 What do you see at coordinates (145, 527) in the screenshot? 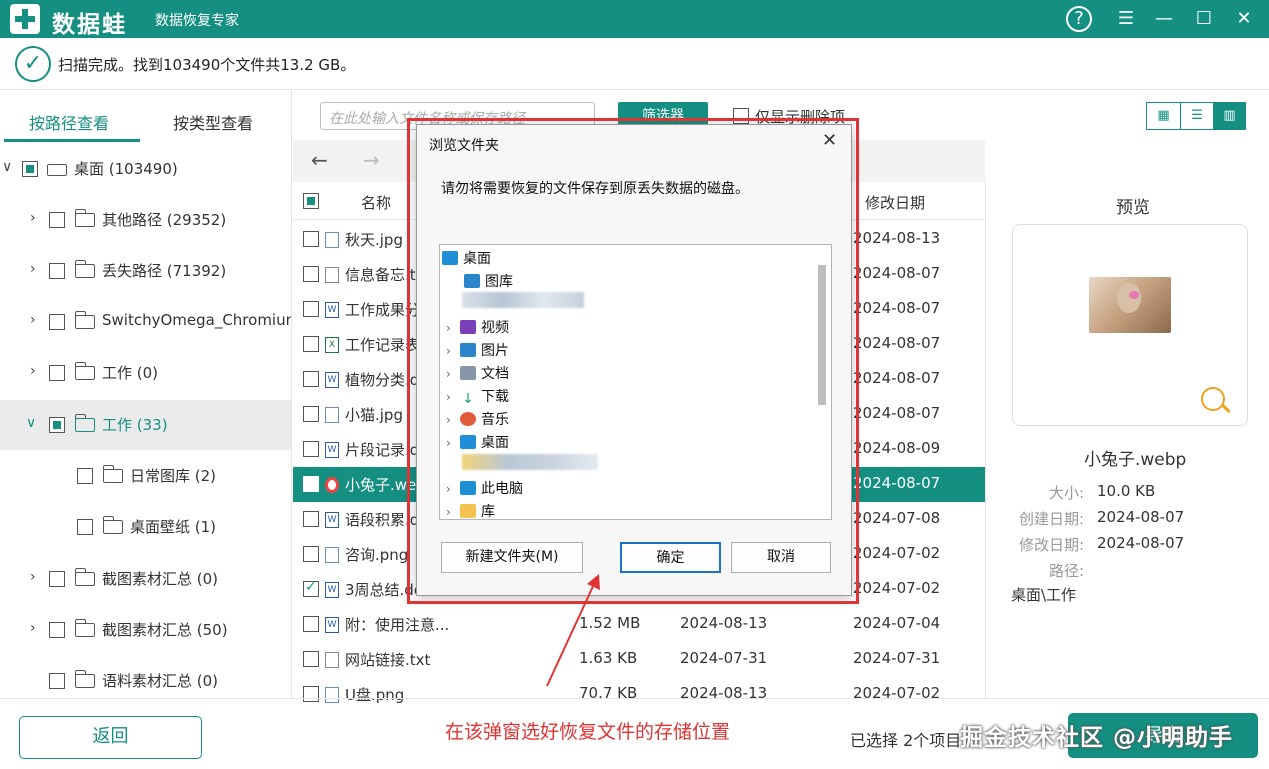
I see `tree-item-wallpaper: 桌面壁纸 (1)` at bounding box center [145, 527].